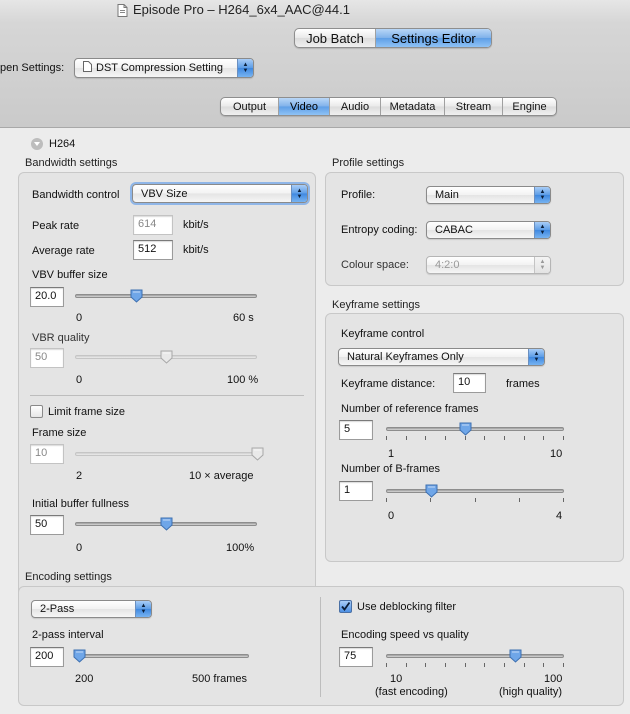  I want to click on vbv-buffer-field: 20.0, so click(47, 297).